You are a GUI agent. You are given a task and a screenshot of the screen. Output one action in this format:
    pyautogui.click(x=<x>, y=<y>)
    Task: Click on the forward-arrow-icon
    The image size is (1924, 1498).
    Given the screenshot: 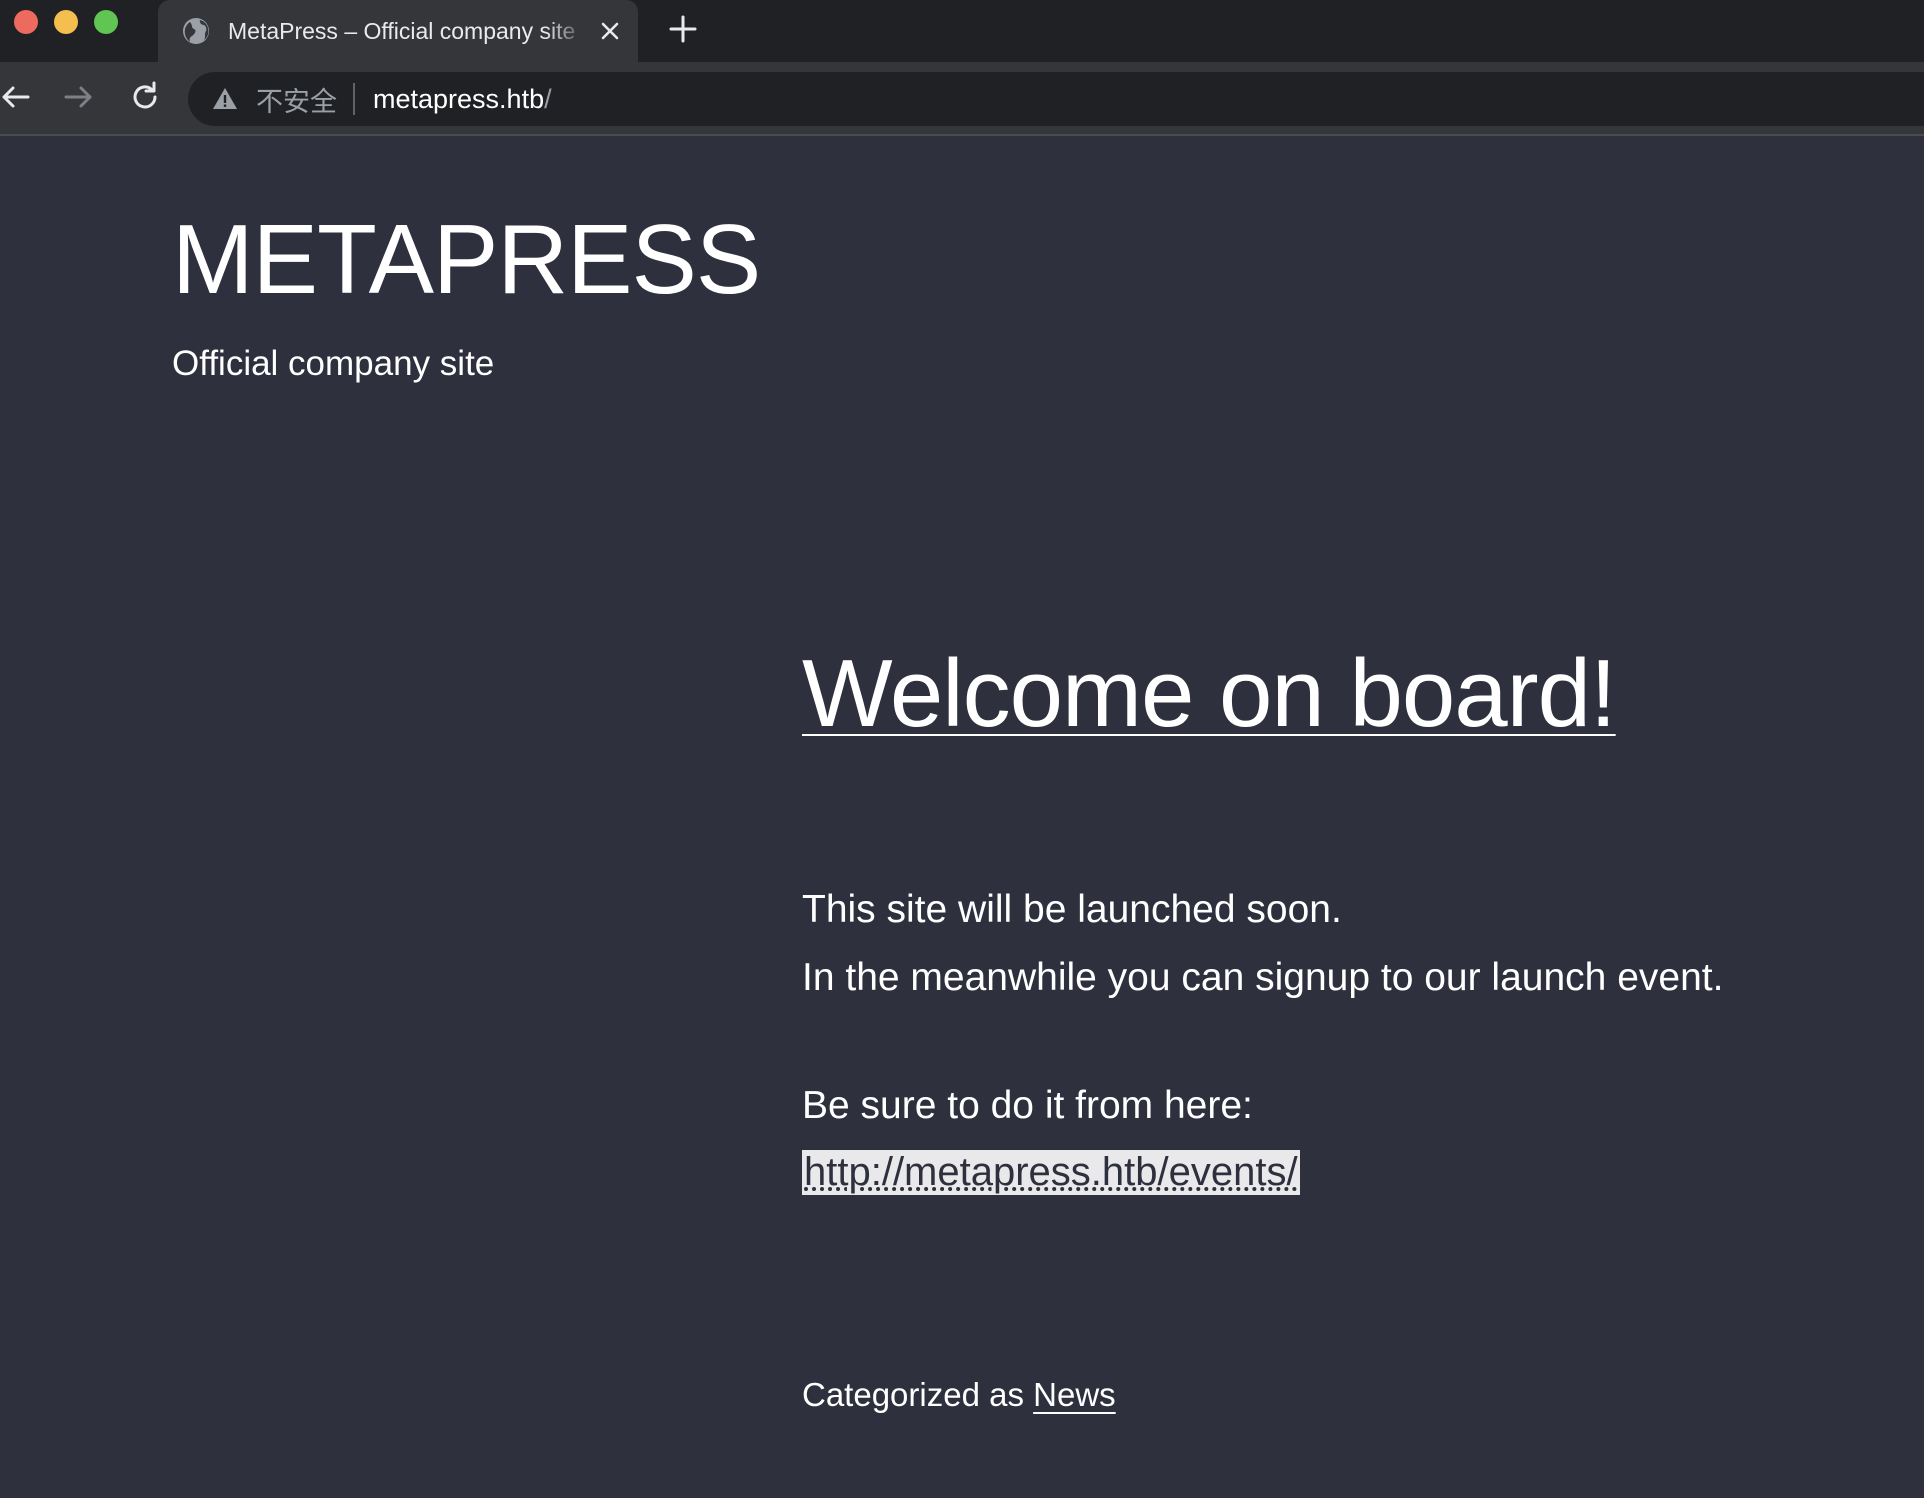 What is the action you would take?
    pyautogui.click(x=79, y=97)
    